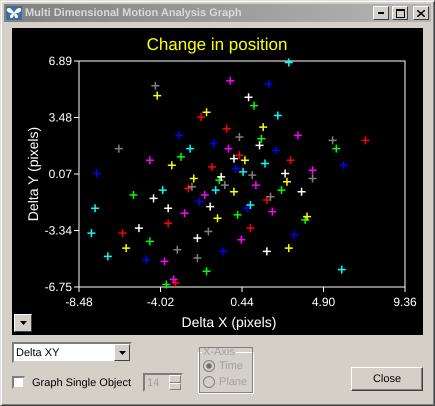  Describe the element at coordinates (72, 352) in the screenshot. I see `graph-type-dropdown: Delta XY` at that location.